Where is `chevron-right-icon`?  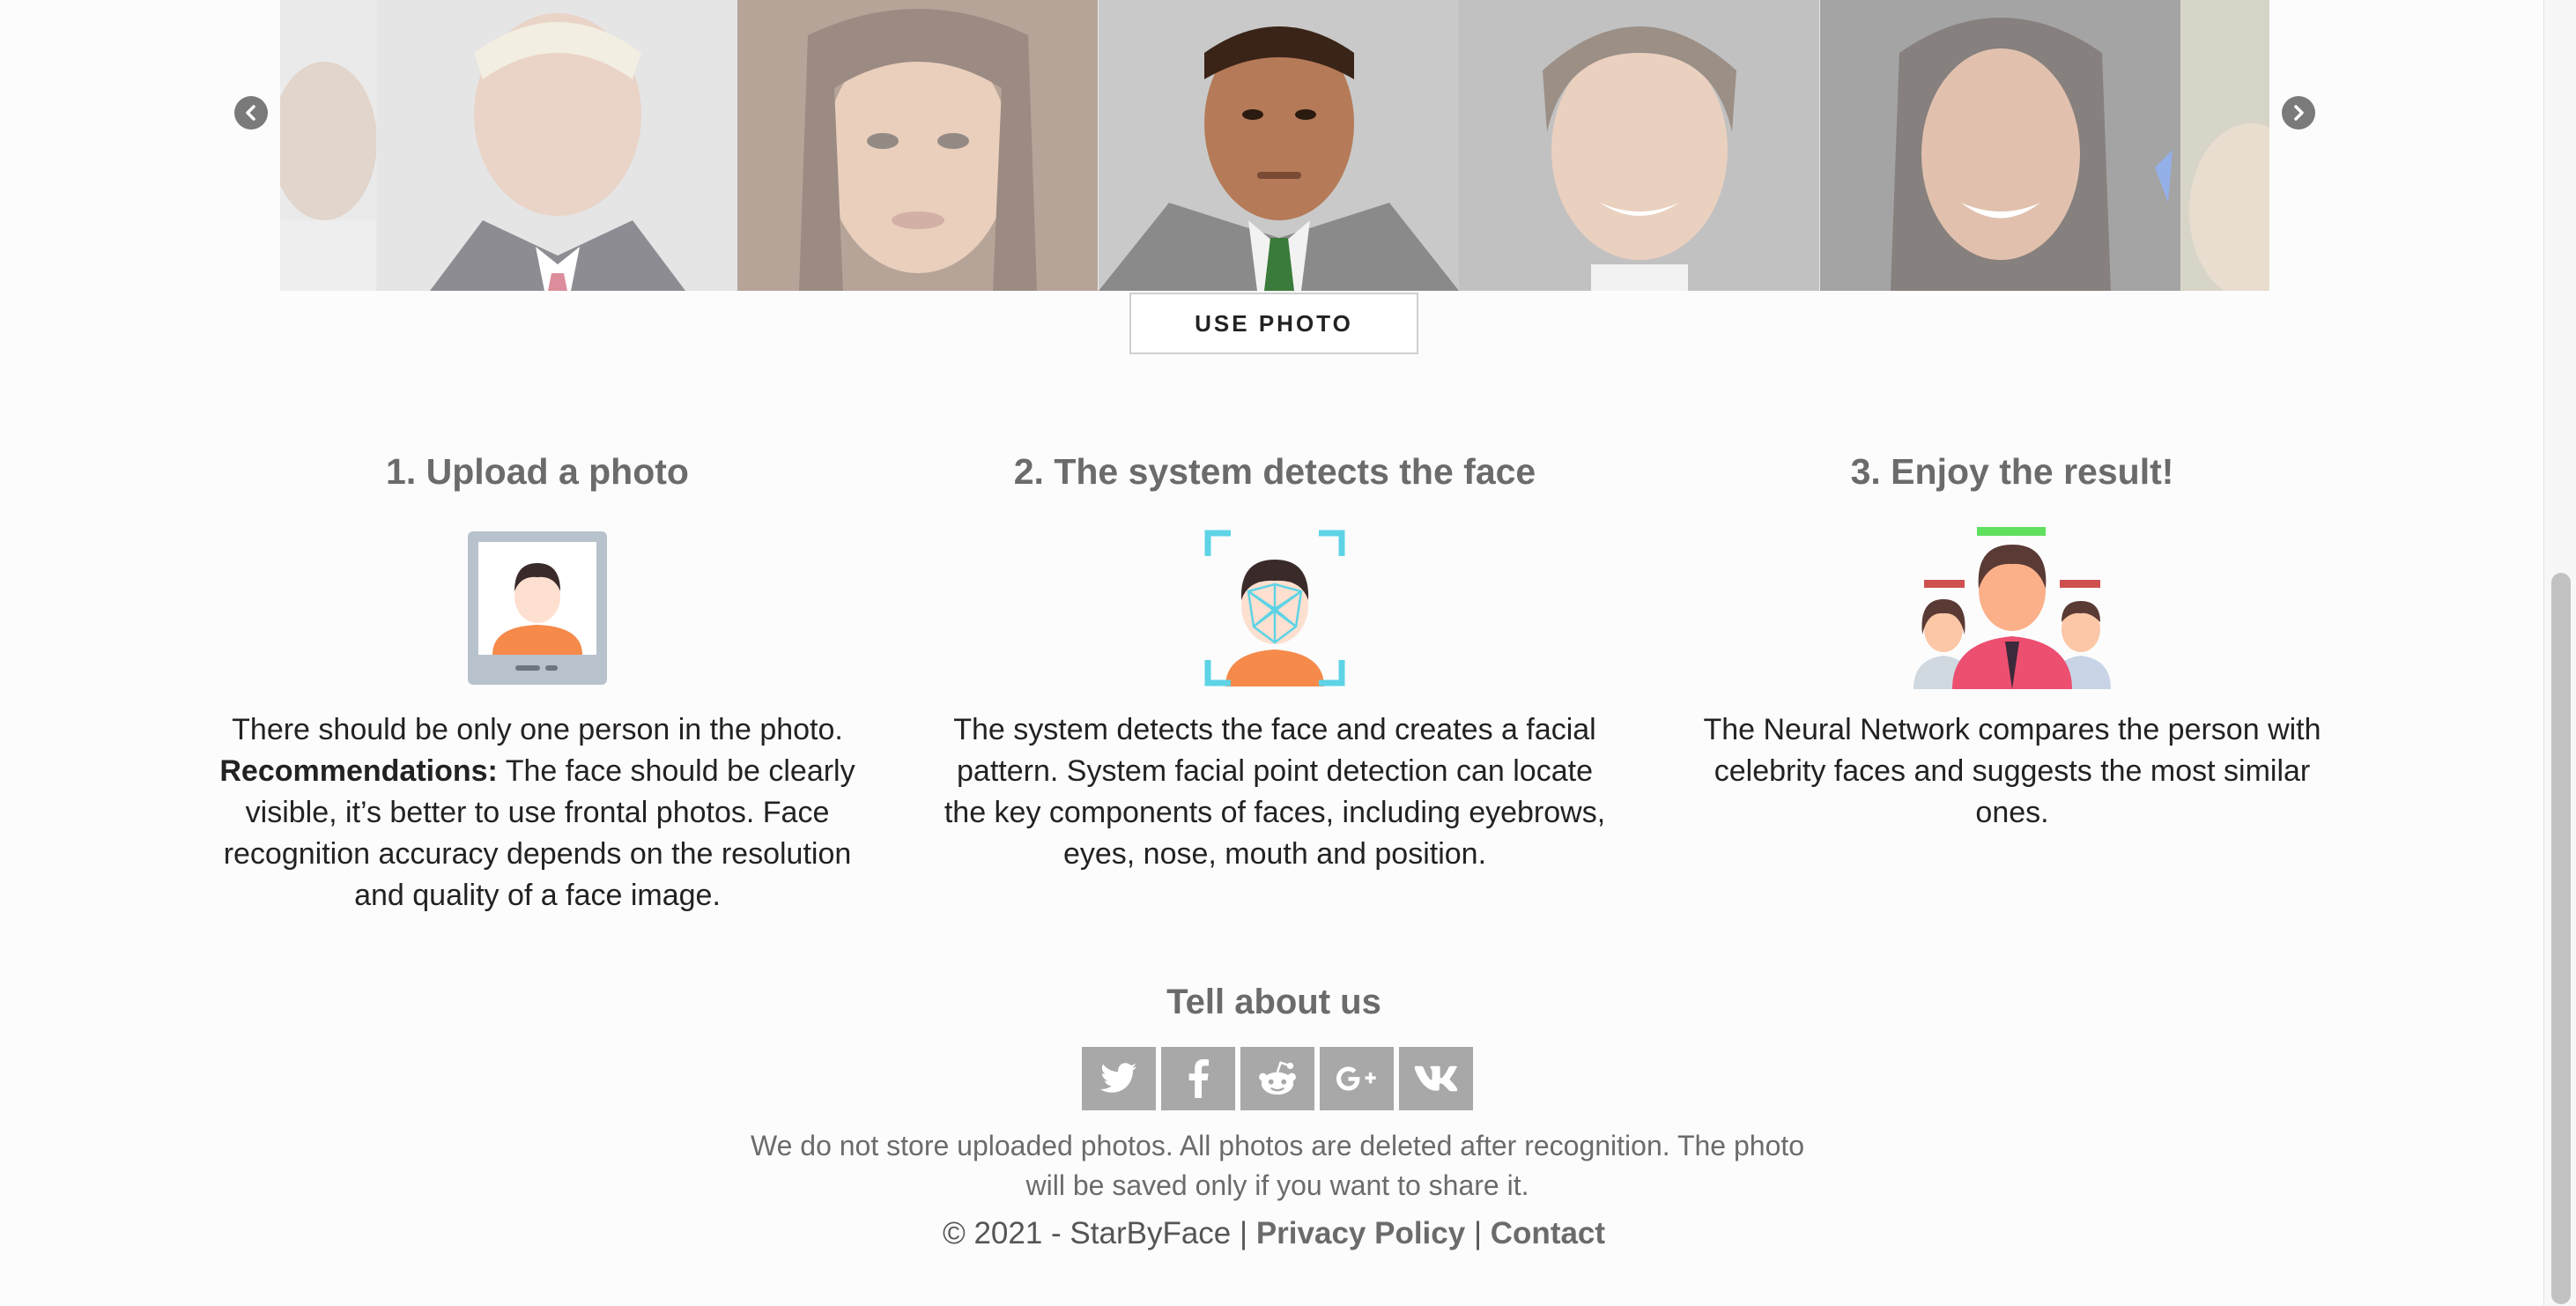
chevron-right-icon is located at coordinates (2299, 113).